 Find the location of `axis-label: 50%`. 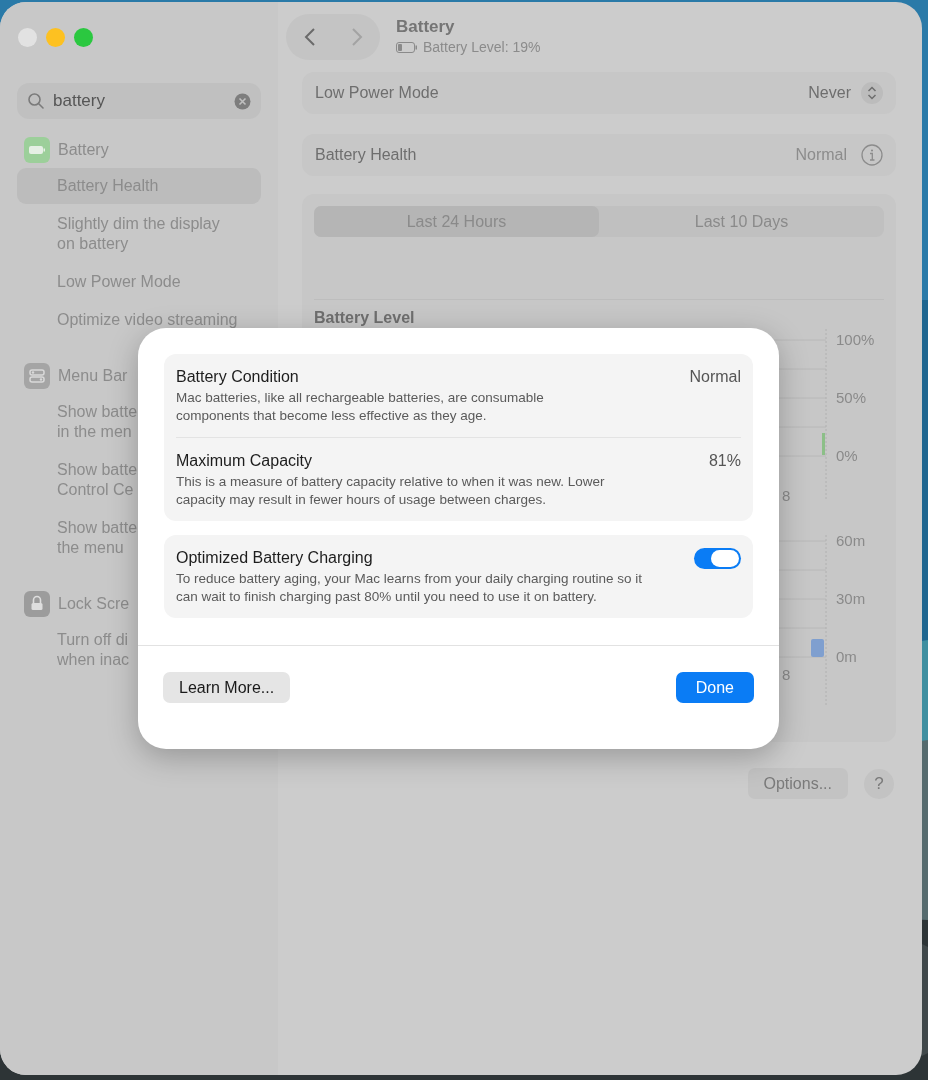

axis-label: 50% is located at coordinates (851, 398).